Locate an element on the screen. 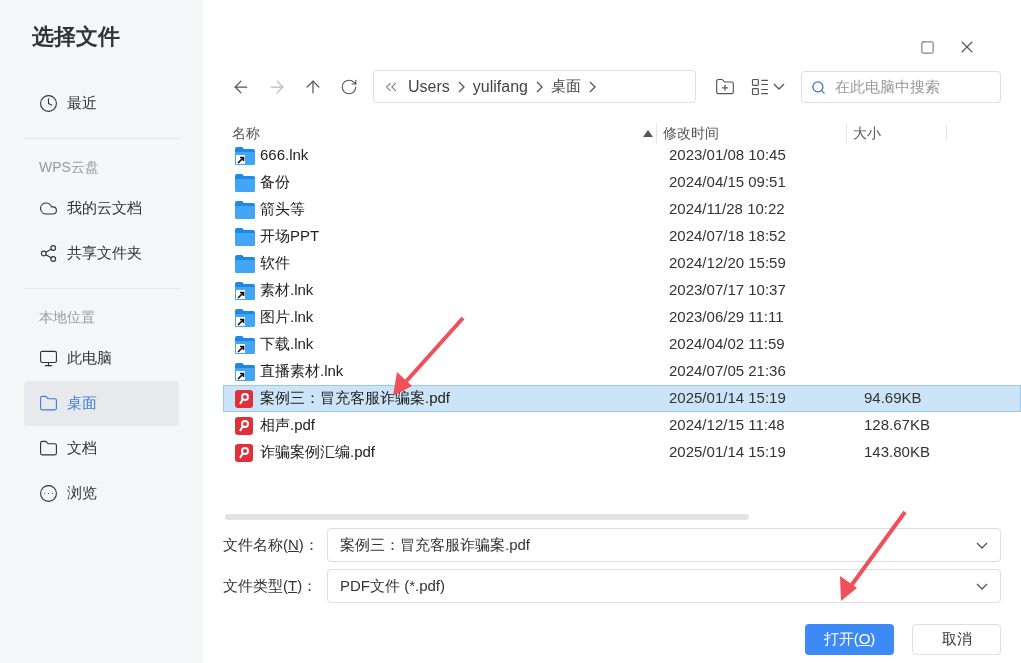 Image resolution: width=1021 pixels, height=663 pixels. file-row: 图片.lnk 2023/06/29 11:11 is located at coordinates (622, 317).